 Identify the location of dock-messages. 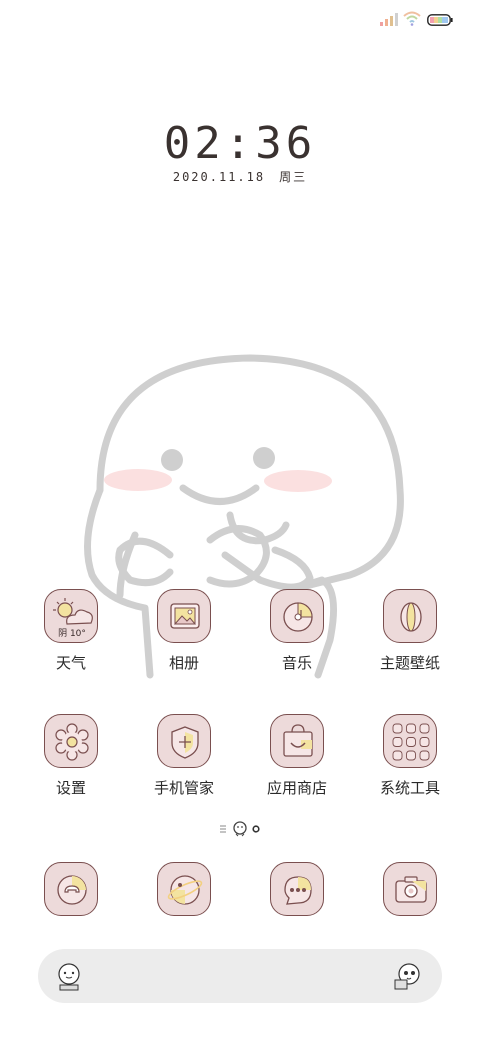
(297, 889).